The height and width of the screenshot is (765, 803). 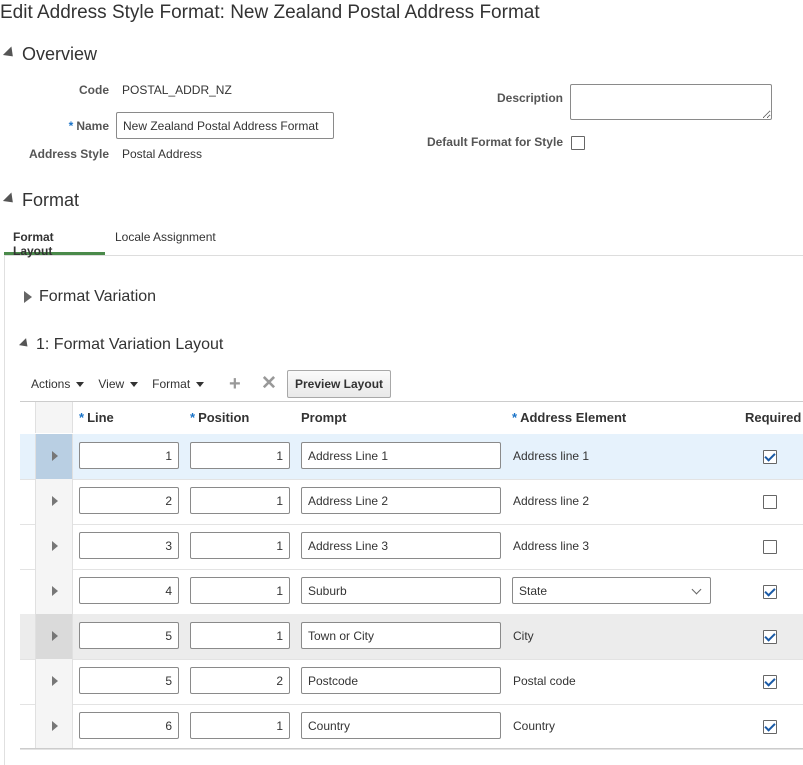 I want to click on actions-menu: Actions, so click(x=58, y=384).